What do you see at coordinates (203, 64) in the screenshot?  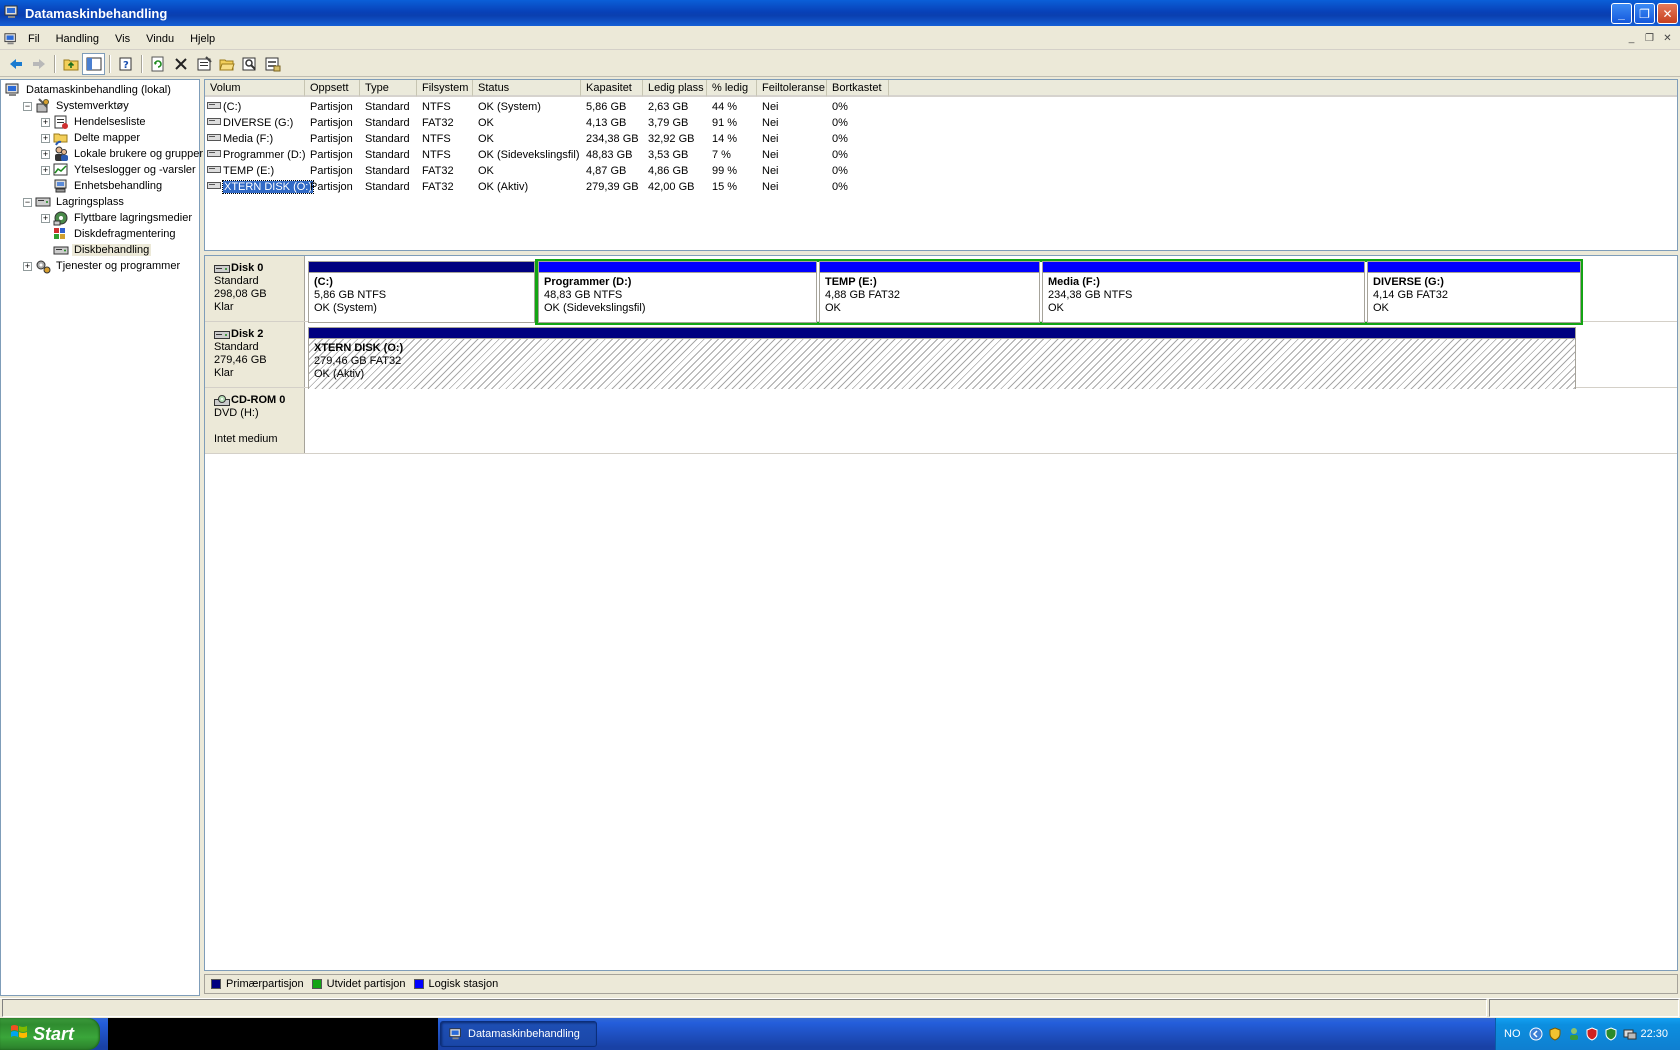 I see `properties-button` at bounding box center [203, 64].